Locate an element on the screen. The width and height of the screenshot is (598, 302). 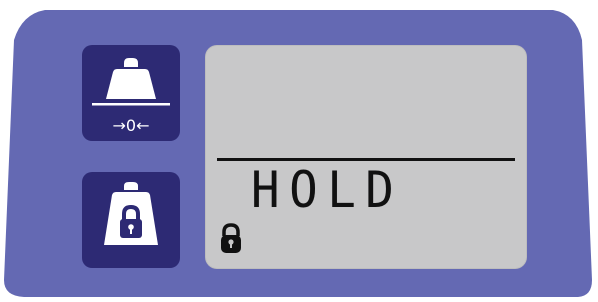
tare-zero-label: →0← is located at coordinates (131, 125).